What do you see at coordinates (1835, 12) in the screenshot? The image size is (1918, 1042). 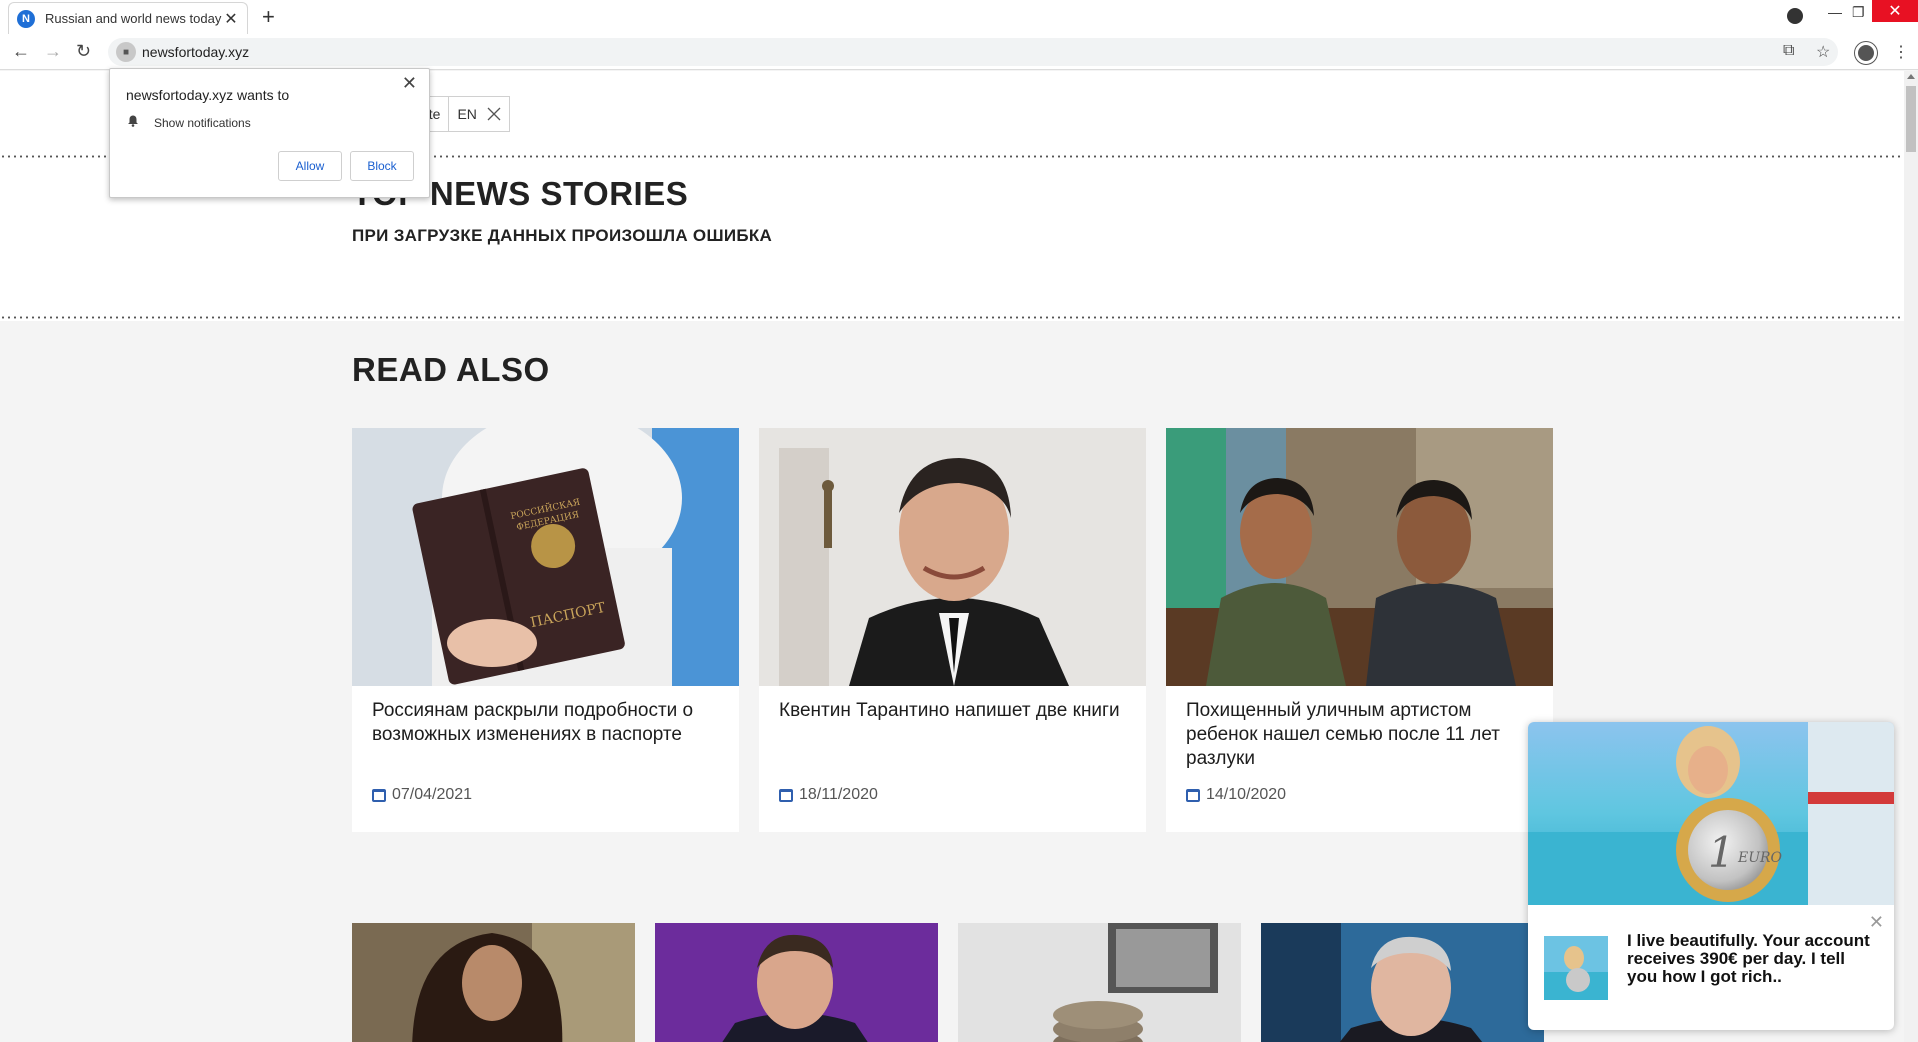 I see `minimize-icon: —` at bounding box center [1835, 12].